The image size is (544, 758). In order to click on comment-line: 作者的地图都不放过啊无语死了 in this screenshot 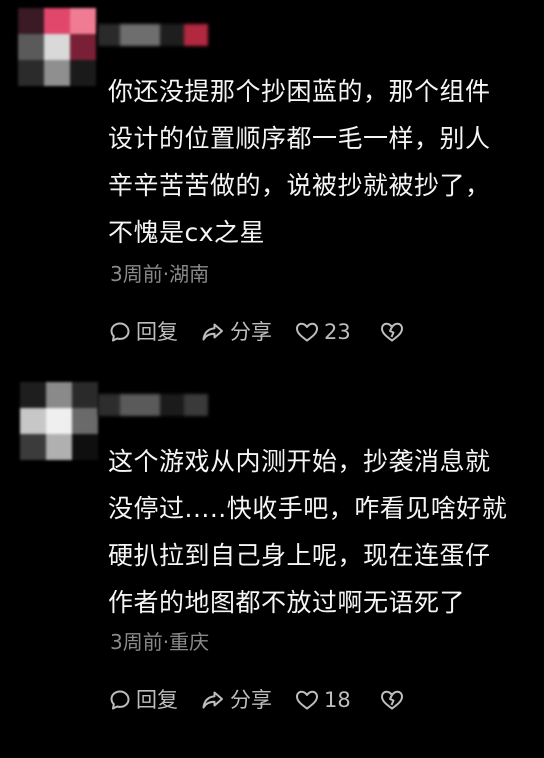, I will do `click(287, 602)`.